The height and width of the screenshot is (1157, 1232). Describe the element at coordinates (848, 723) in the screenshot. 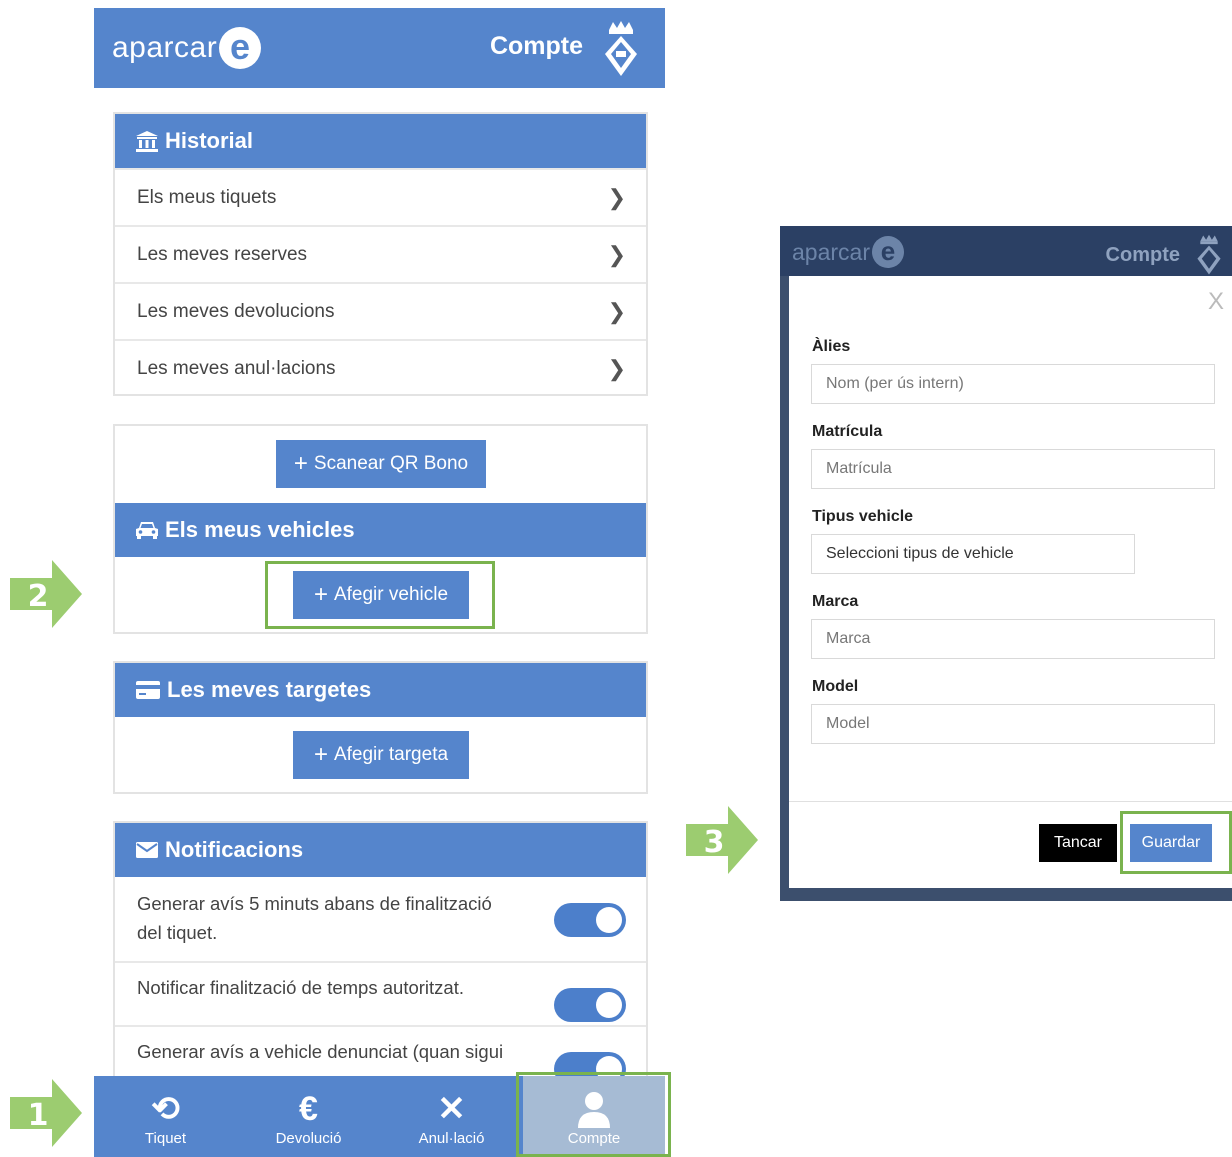

I see `model-placeholder: Model` at that location.